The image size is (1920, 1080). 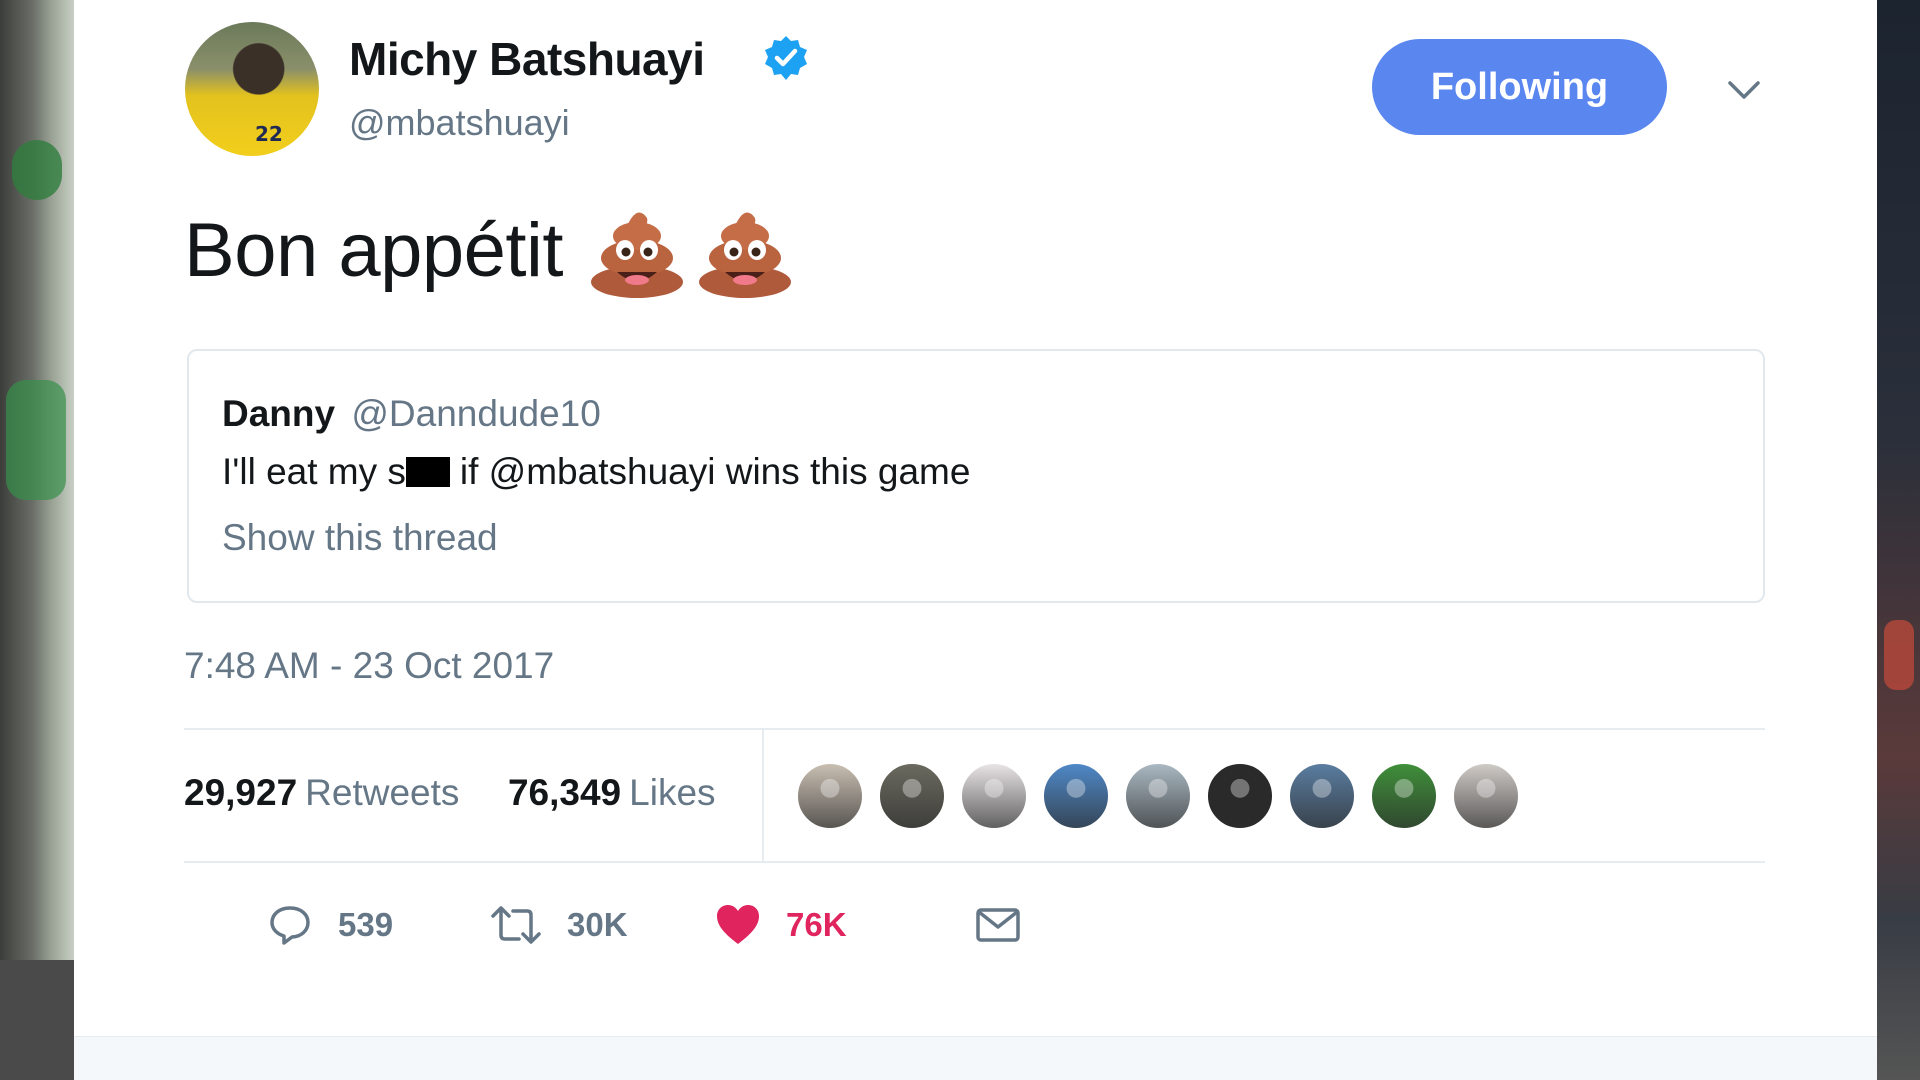 I want to click on quoted-tweet-author: Danny @Danndude10, so click(x=411, y=414).